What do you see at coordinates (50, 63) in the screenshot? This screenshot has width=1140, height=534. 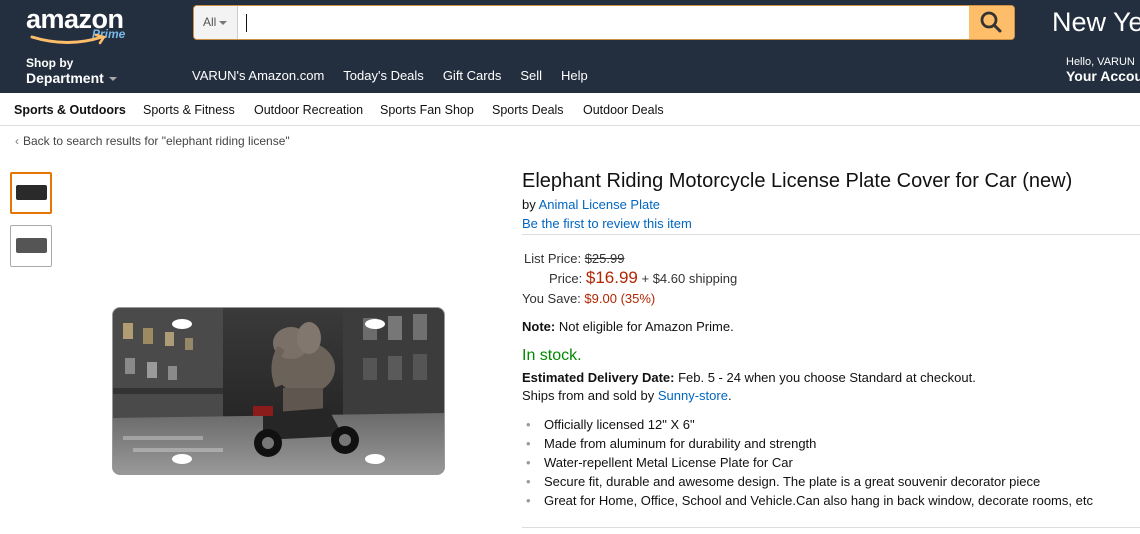 I see `shop-by-label: Shop by` at bounding box center [50, 63].